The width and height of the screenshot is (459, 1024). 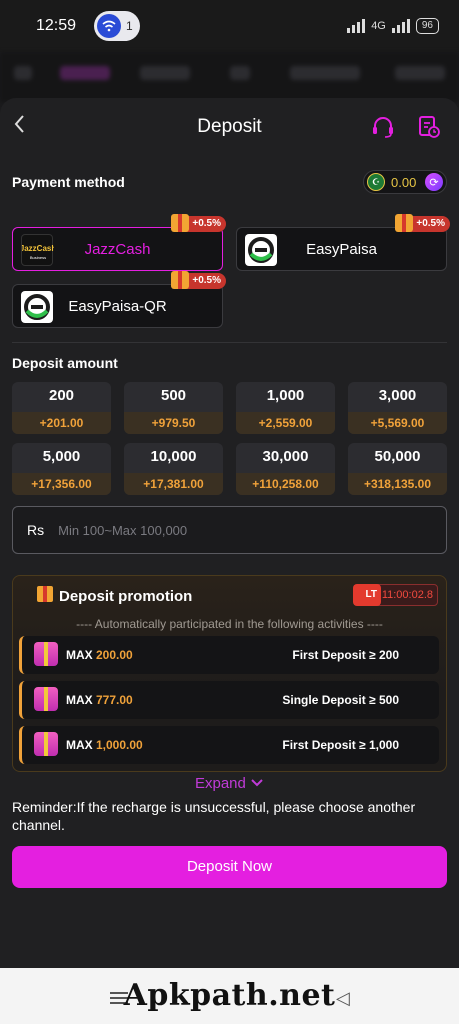 I want to click on payment-method-jazzcash: JazzCash Business JazzCash +0.5%, so click(x=119, y=242).